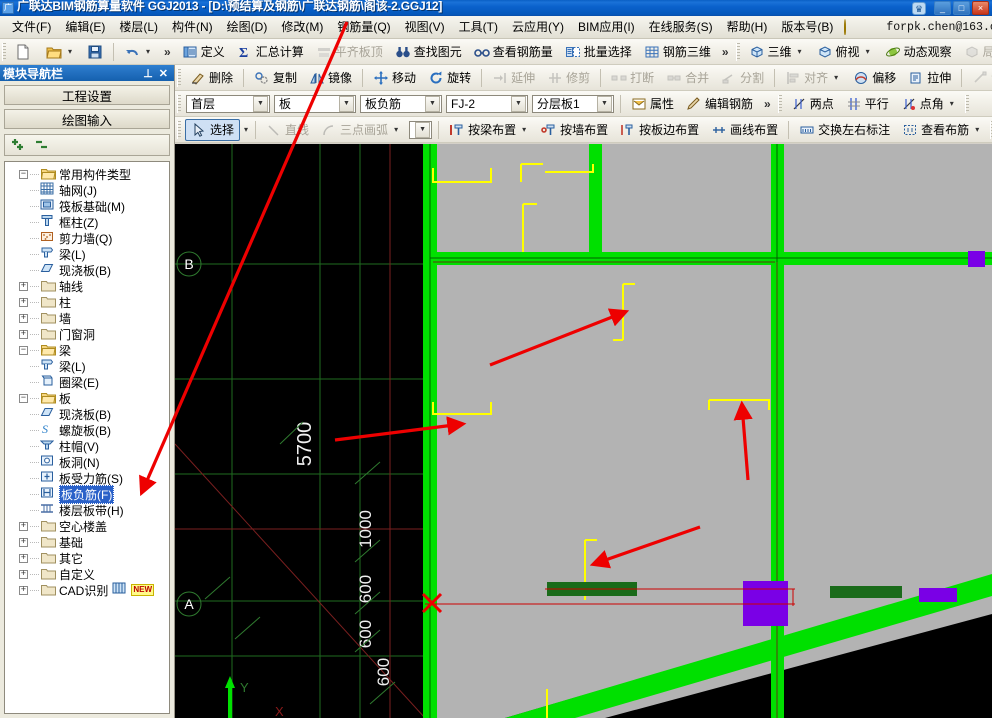 Image resolution: width=992 pixels, height=718 pixels. I want to click on summary-calc-button: Σ 汇总计算, so click(270, 52).